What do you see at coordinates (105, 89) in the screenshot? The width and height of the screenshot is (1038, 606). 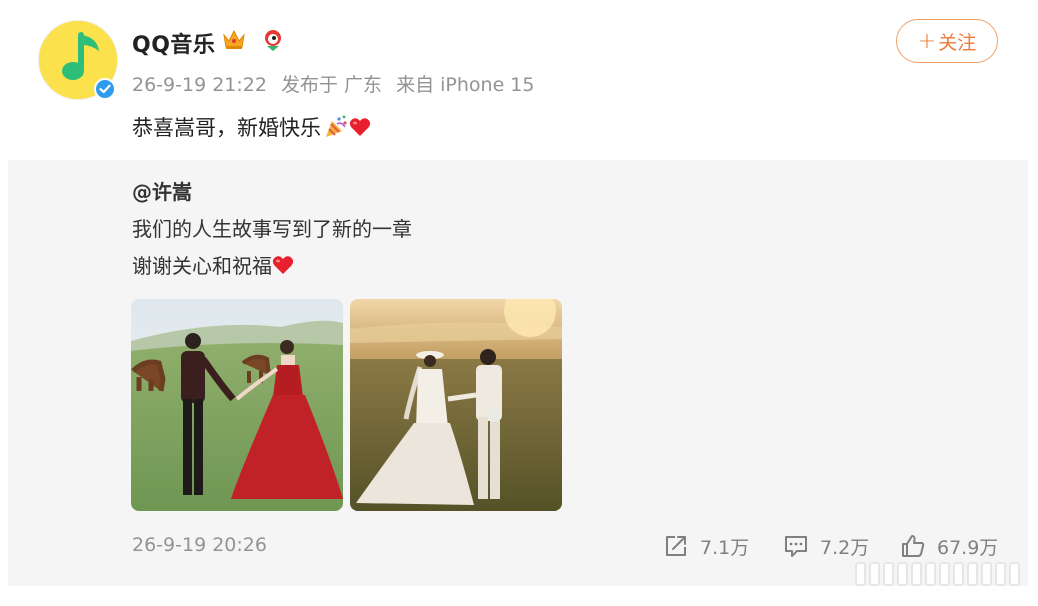 I see `verified-icon` at bounding box center [105, 89].